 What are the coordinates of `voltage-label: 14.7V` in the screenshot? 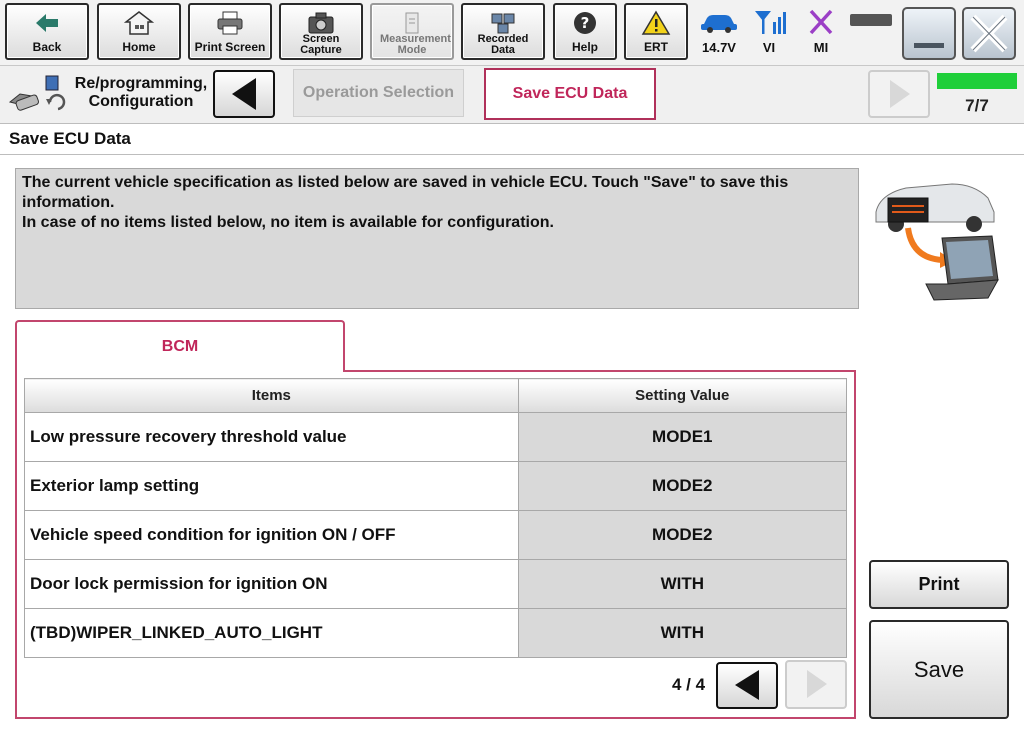 It's located at (719, 47).